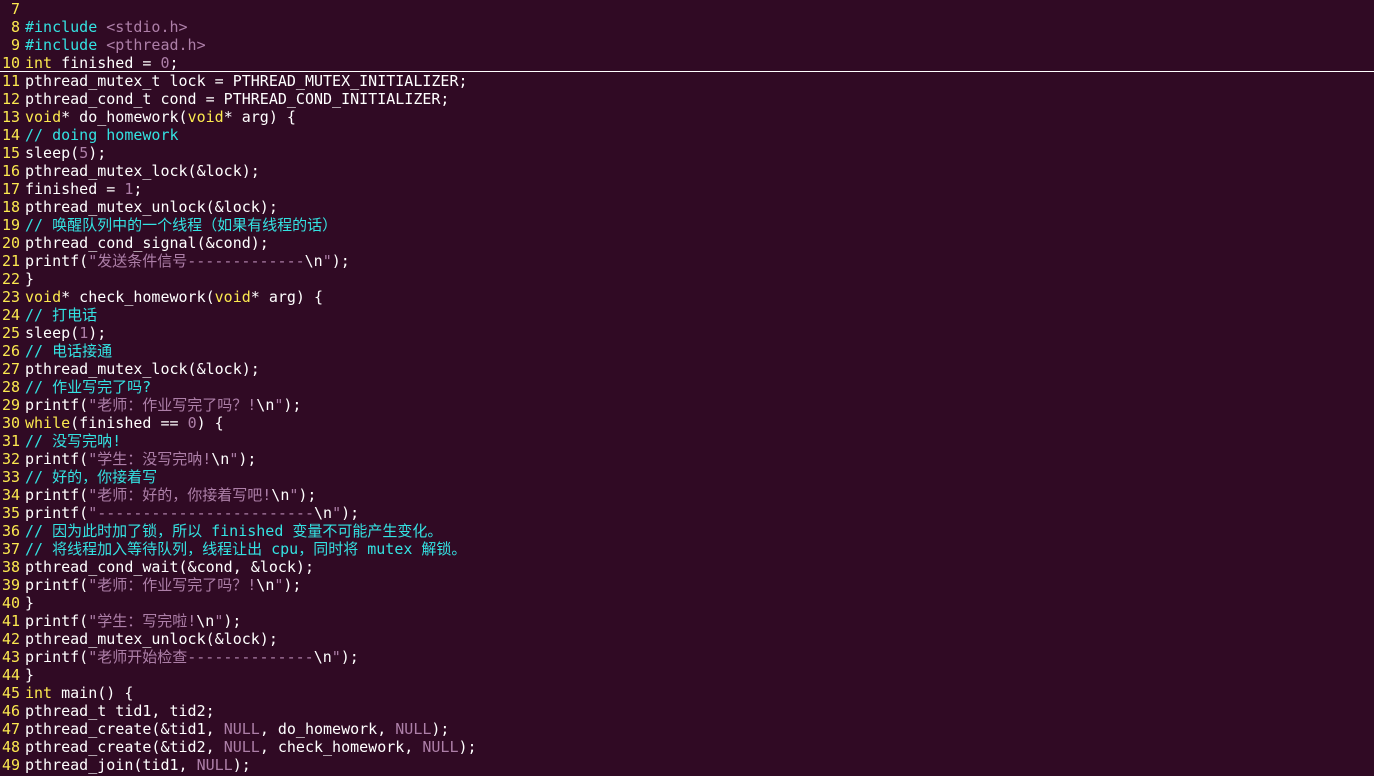 This screenshot has width=1374, height=776. What do you see at coordinates (687, 693) in the screenshot?
I see `code-line: 45 int main() {` at bounding box center [687, 693].